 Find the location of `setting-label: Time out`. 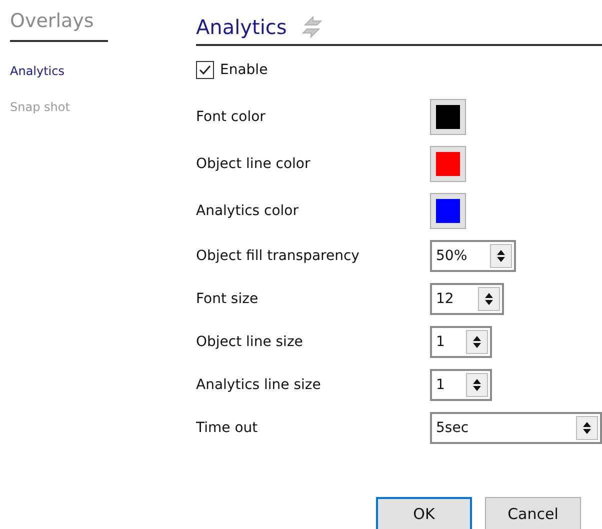

setting-label: Time out is located at coordinates (227, 428).